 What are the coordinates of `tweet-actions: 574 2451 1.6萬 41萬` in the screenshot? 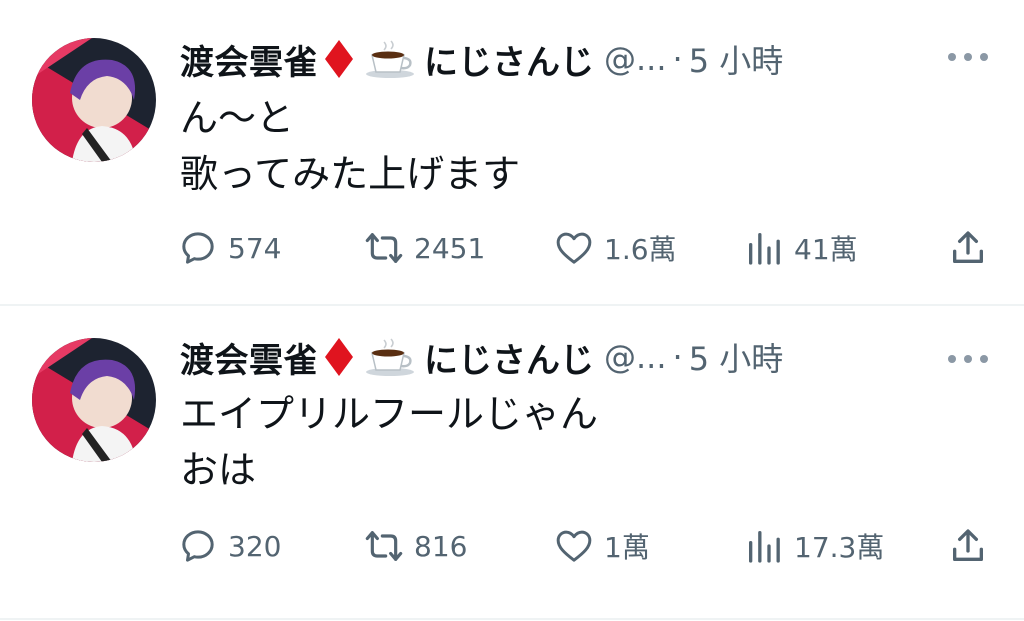 It's located at (588, 248).